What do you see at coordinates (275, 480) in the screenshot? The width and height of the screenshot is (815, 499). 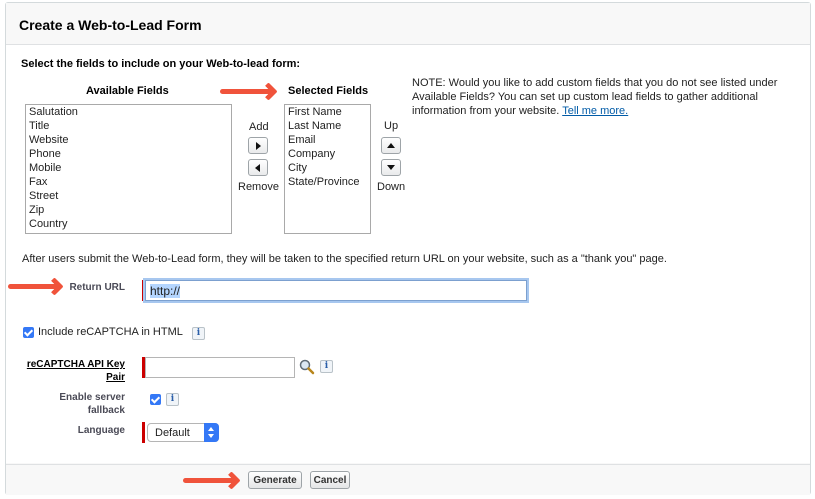 I see `generate-button: Generate` at bounding box center [275, 480].